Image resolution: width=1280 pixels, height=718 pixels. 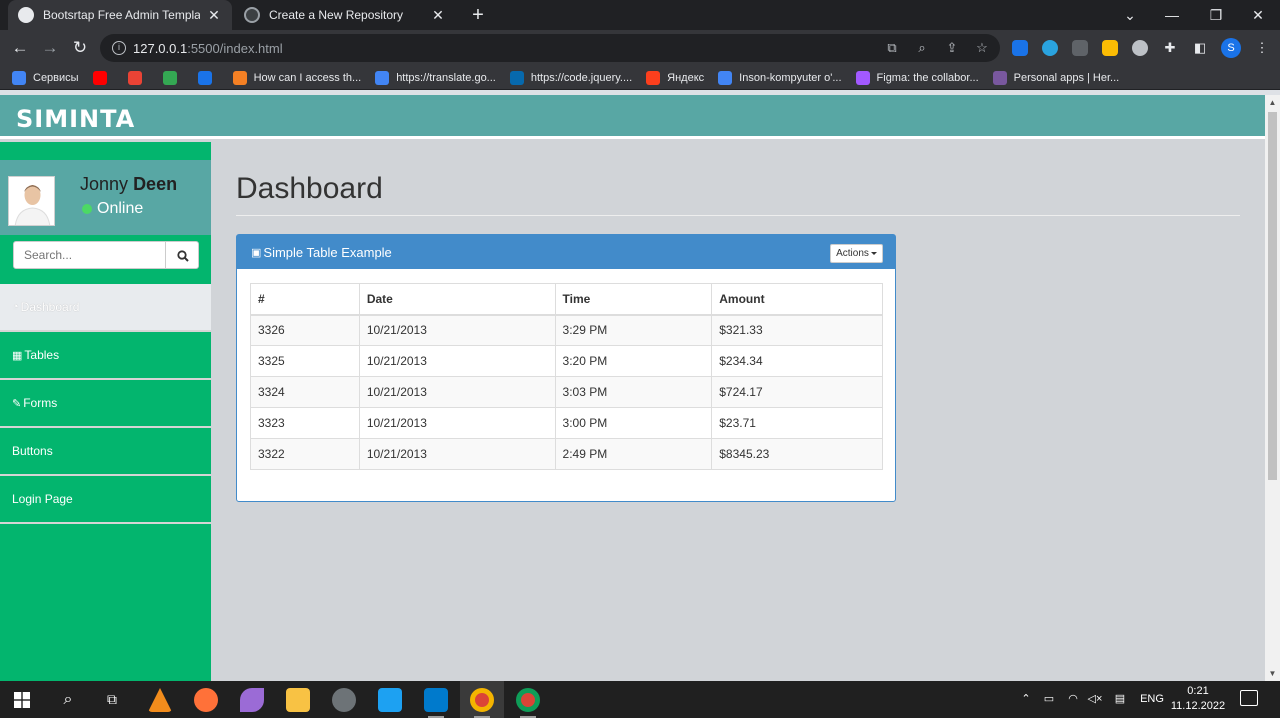 What do you see at coordinates (22, 700) in the screenshot?
I see `windows-start-icon` at bounding box center [22, 700].